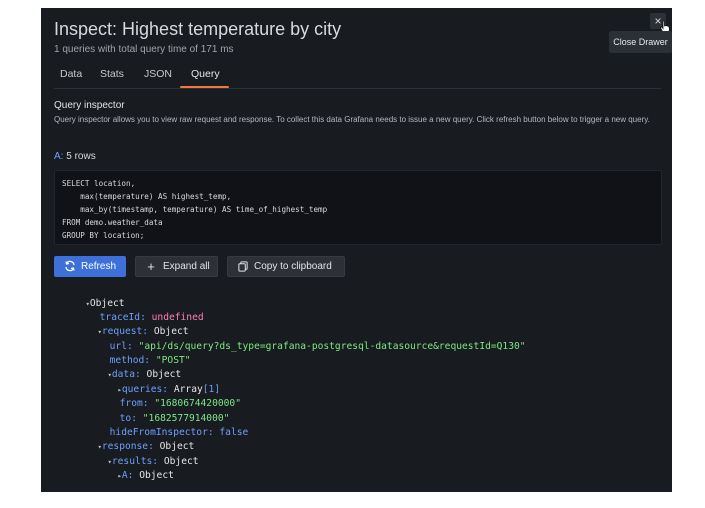 The width and height of the screenshot is (705, 508). What do you see at coordinates (163, 396) in the screenshot?
I see `tree-row-from: from: "1680674420000"` at bounding box center [163, 396].